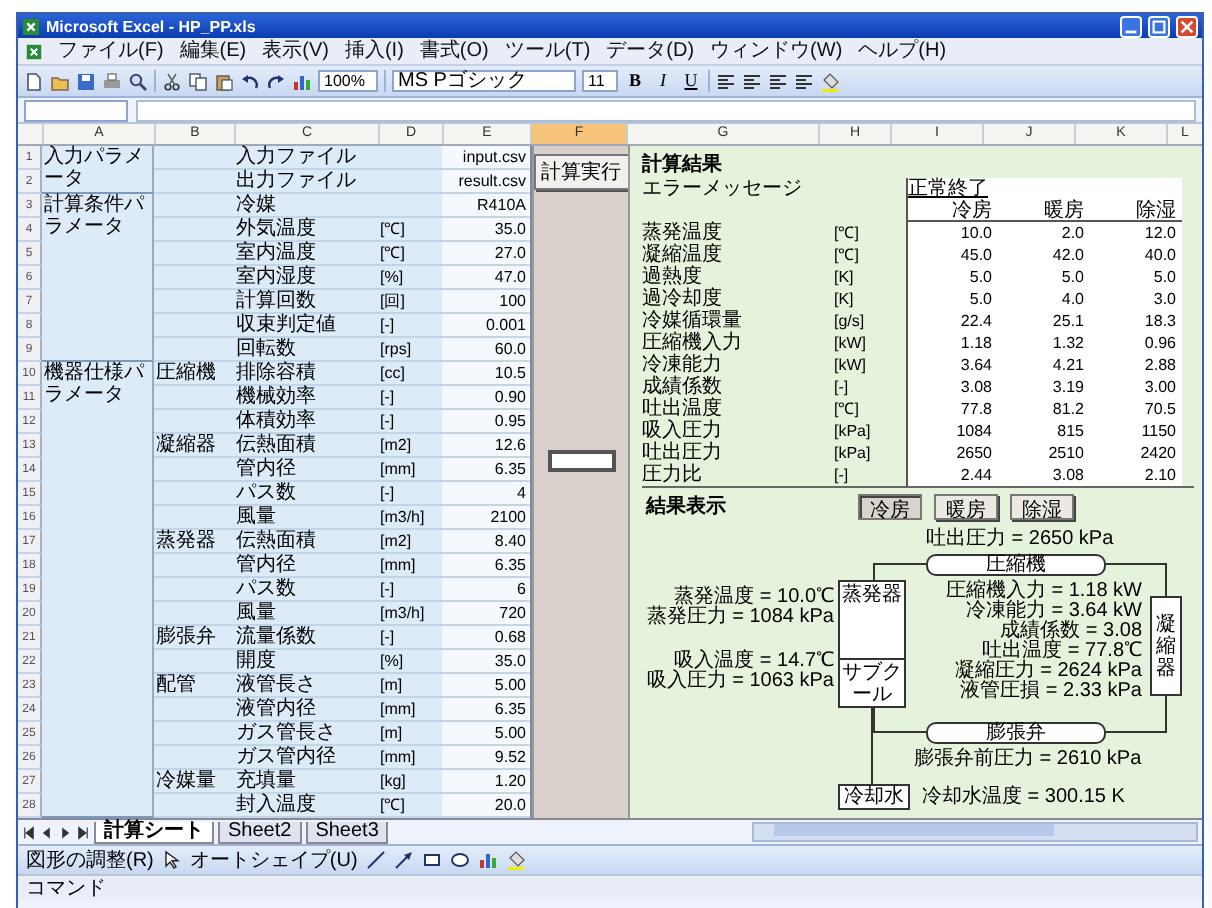  I want to click on mode-button: 暖房, so click(966, 507).